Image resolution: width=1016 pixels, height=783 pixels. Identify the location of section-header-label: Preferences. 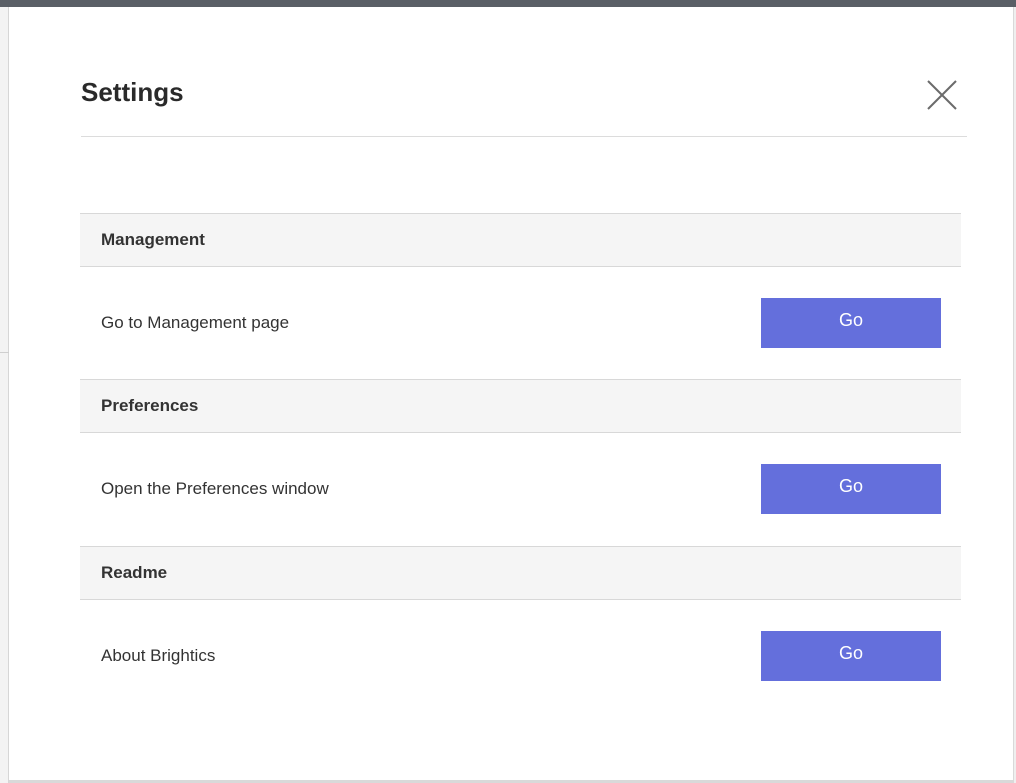
(150, 405).